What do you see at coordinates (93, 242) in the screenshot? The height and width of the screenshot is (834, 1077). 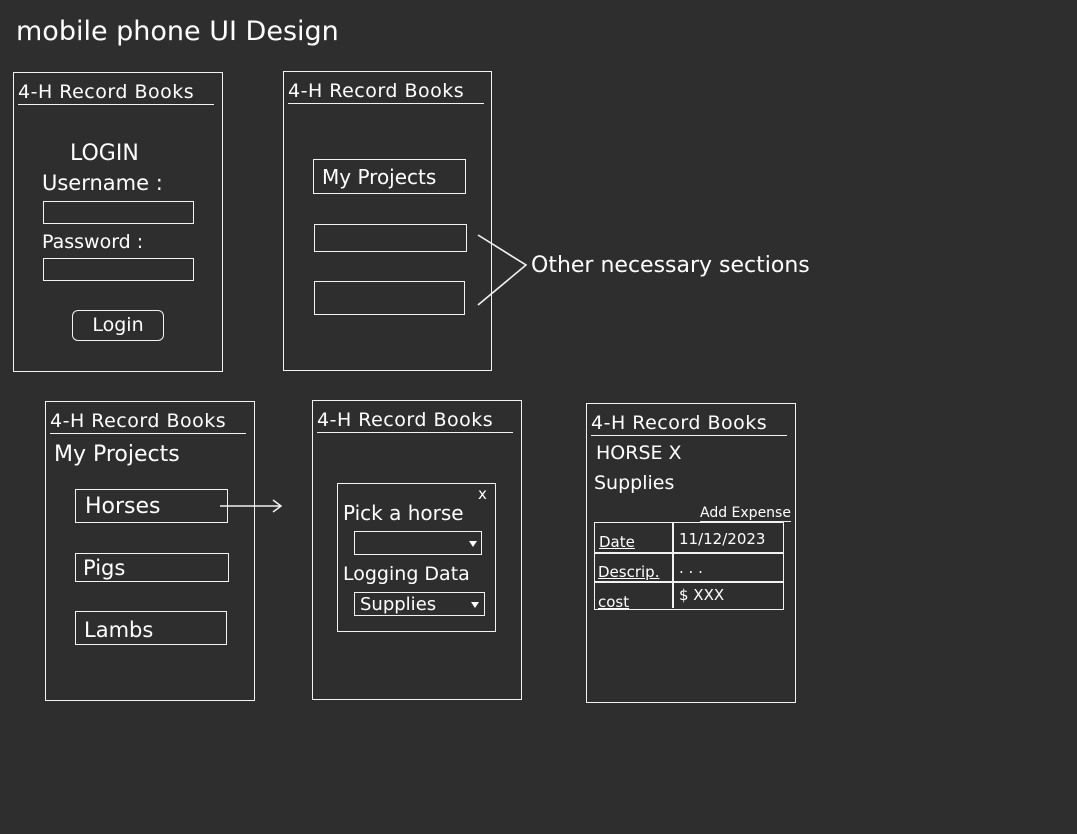 I see `password-label: Password :` at bounding box center [93, 242].